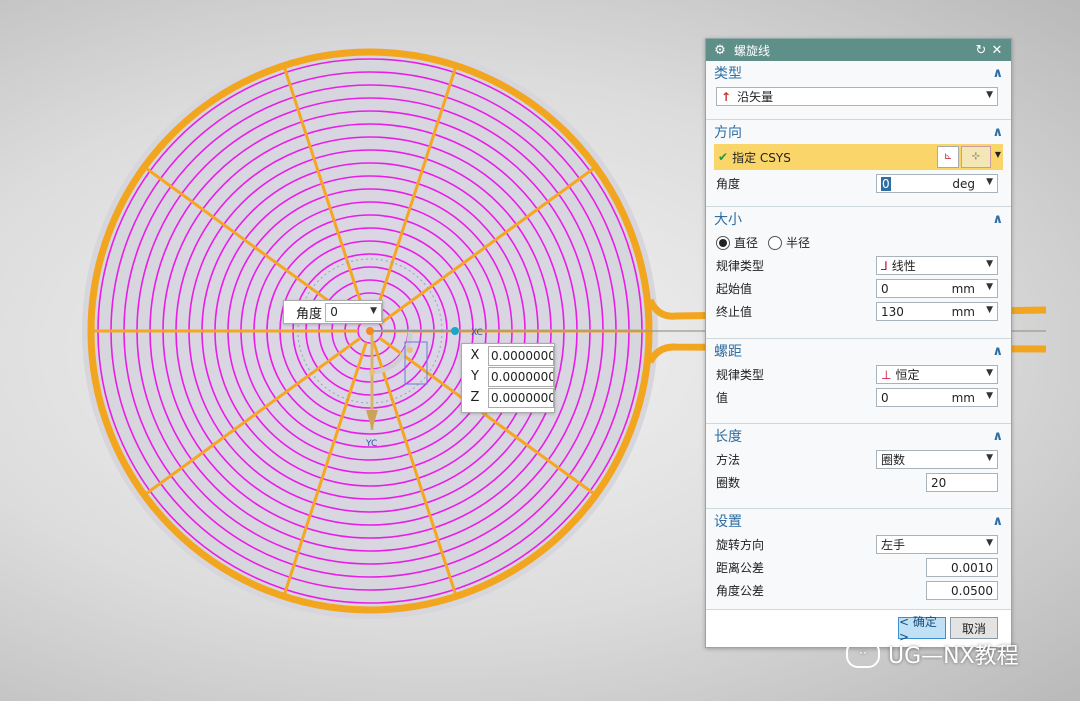 This screenshot has width=1080, height=701. I want to click on coord-row-y: Y 0.0000000, so click(508, 376).